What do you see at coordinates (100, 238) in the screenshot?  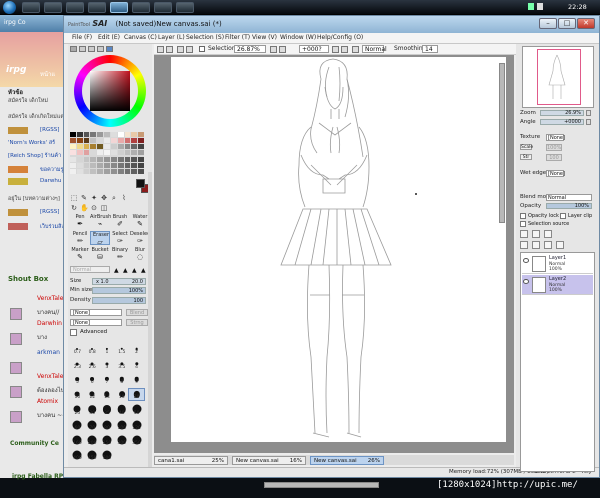 I see `tool-eraser: Eraser ▱` at bounding box center [100, 238].